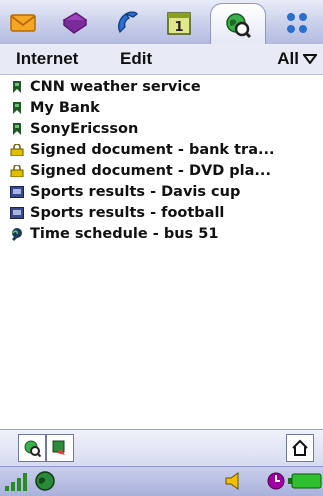 This screenshot has height=496, width=323. I want to click on list-item-label: My Bank, so click(65, 107).